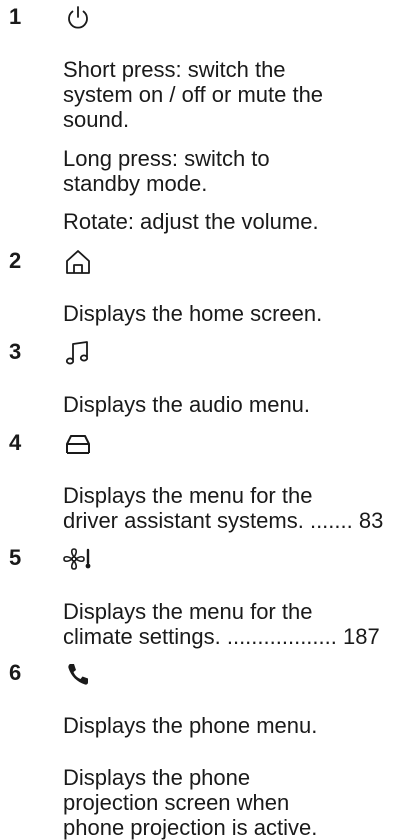 The width and height of the screenshot is (405, 840). I want to click on item-number-1: 1, so click(15, 16).